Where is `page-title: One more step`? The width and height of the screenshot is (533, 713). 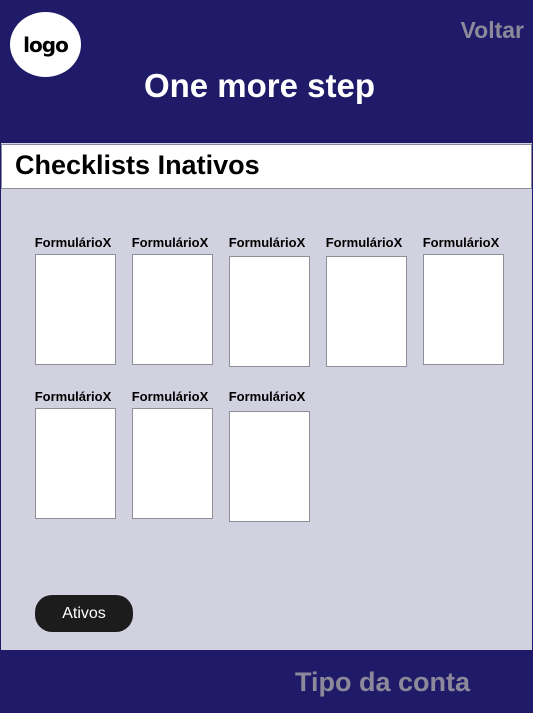
page-title: One more step is located at coordinates (259, 85).